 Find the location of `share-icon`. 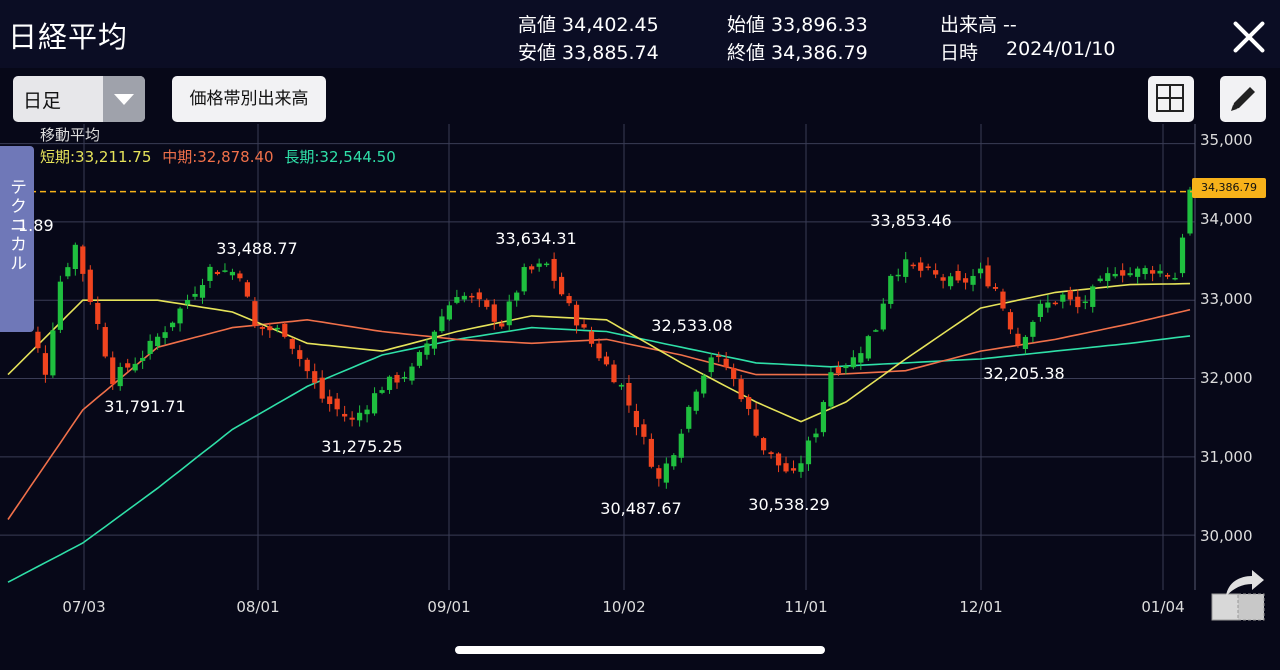

share-icon is located at coordinates (1238, 594).